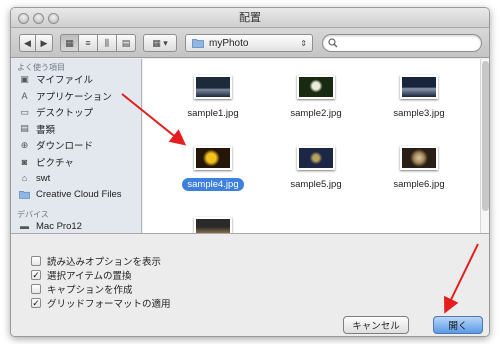 The image size is (500, 344). I want to click on sidebar-item-applications: A アプリケーション, so click(76, 96).